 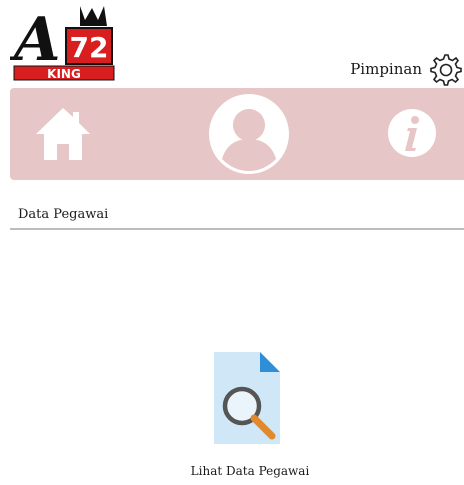 I want to click on document-search-icon, so click(x=247, y=398).